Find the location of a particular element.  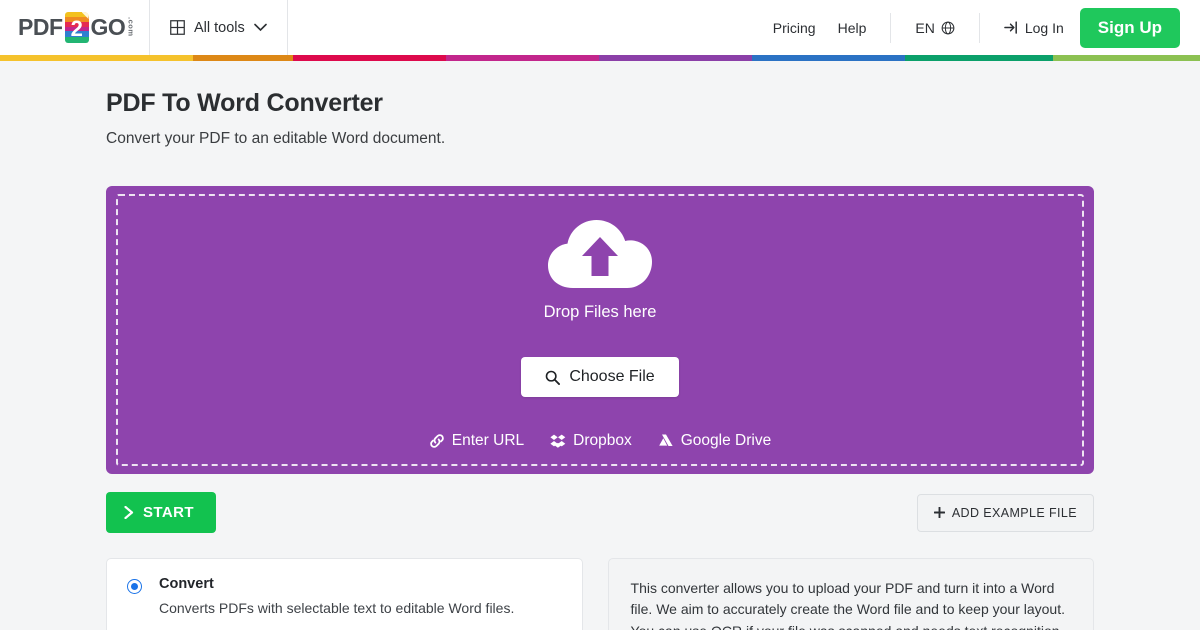

start-label: START is located at coordinates (168, 512).